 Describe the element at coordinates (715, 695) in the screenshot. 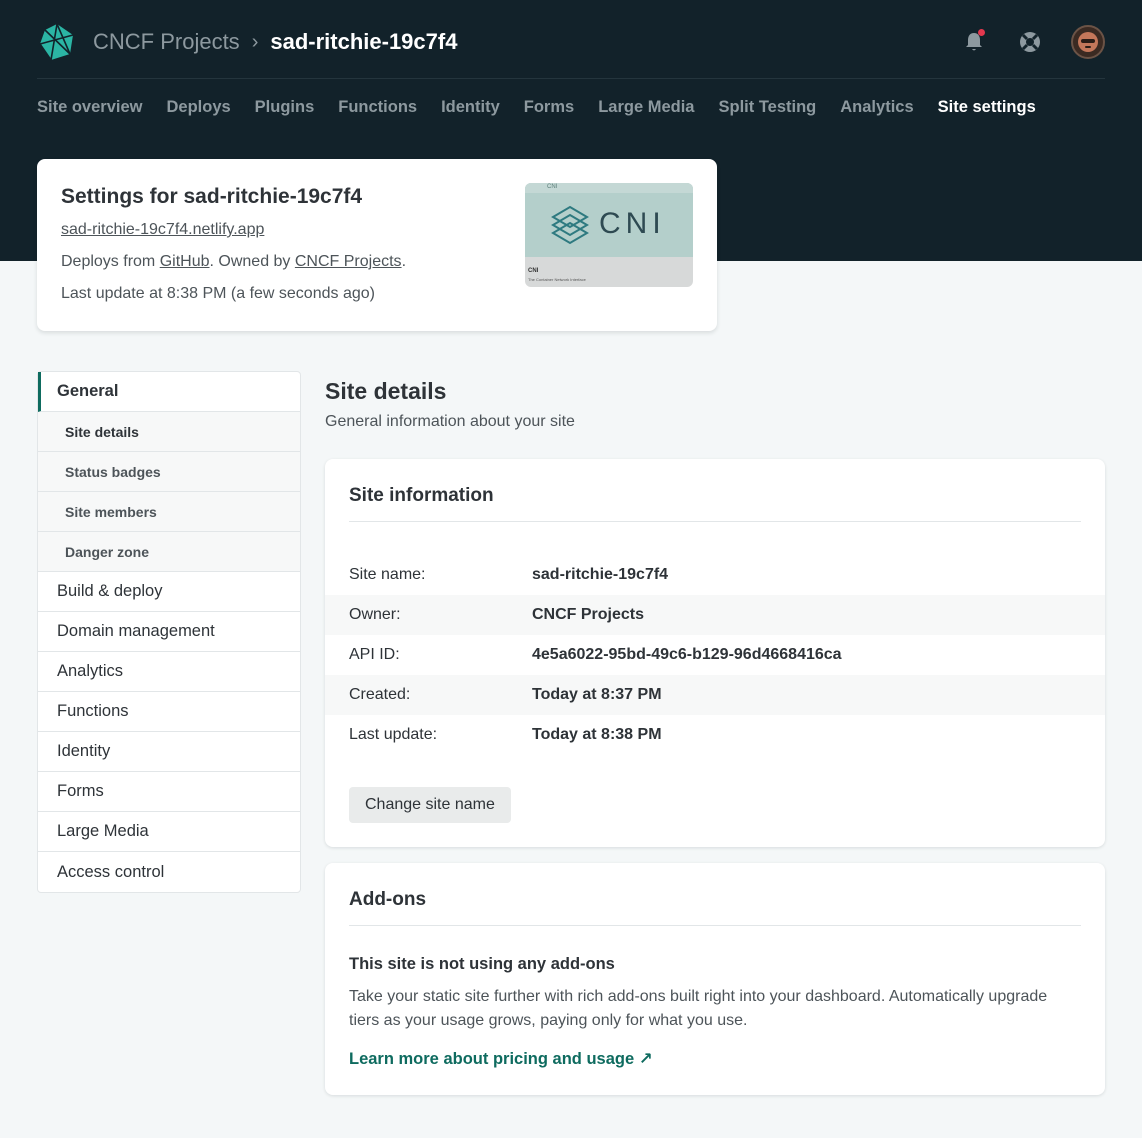

I see `table-row: Created: Today at 8:37 PM` at that location.